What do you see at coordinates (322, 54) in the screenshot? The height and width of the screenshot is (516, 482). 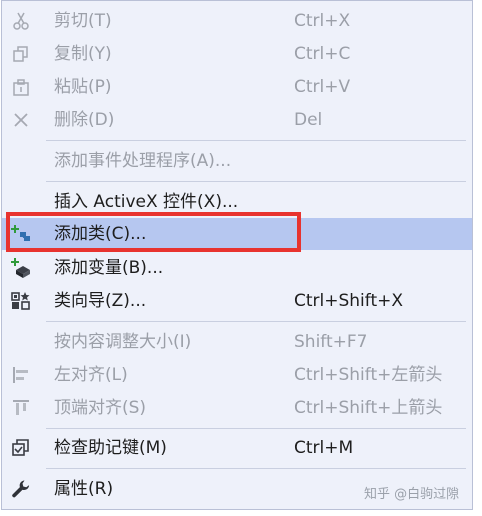 I see `menu-item-shortcut: Ctrl+C` at bounding box center [322, 54].